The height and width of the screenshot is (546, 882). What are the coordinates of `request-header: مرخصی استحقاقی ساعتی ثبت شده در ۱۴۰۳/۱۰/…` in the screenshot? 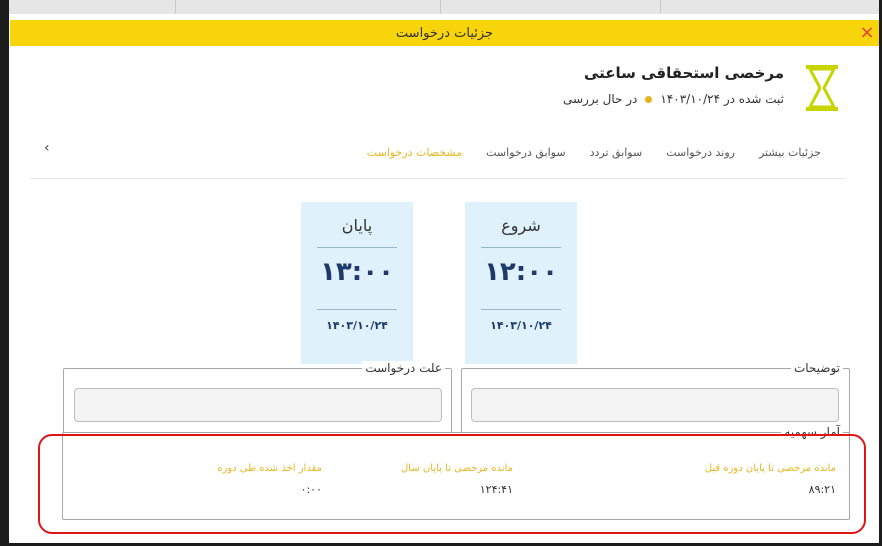 It's located at (639, 88).